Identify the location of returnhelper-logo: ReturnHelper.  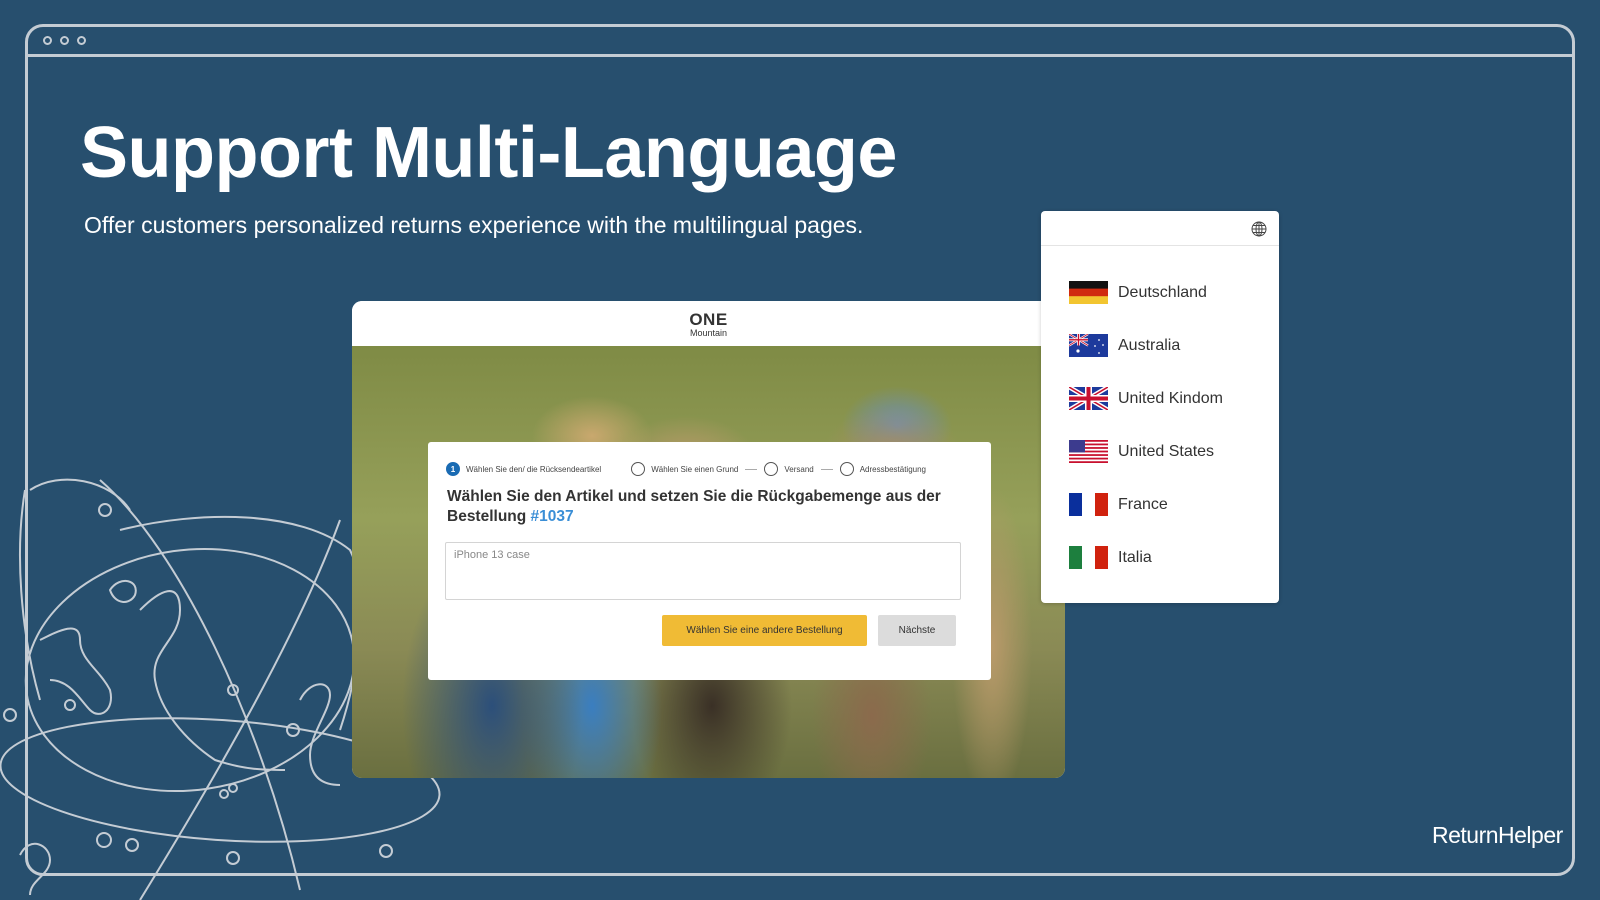
(1497, 835).